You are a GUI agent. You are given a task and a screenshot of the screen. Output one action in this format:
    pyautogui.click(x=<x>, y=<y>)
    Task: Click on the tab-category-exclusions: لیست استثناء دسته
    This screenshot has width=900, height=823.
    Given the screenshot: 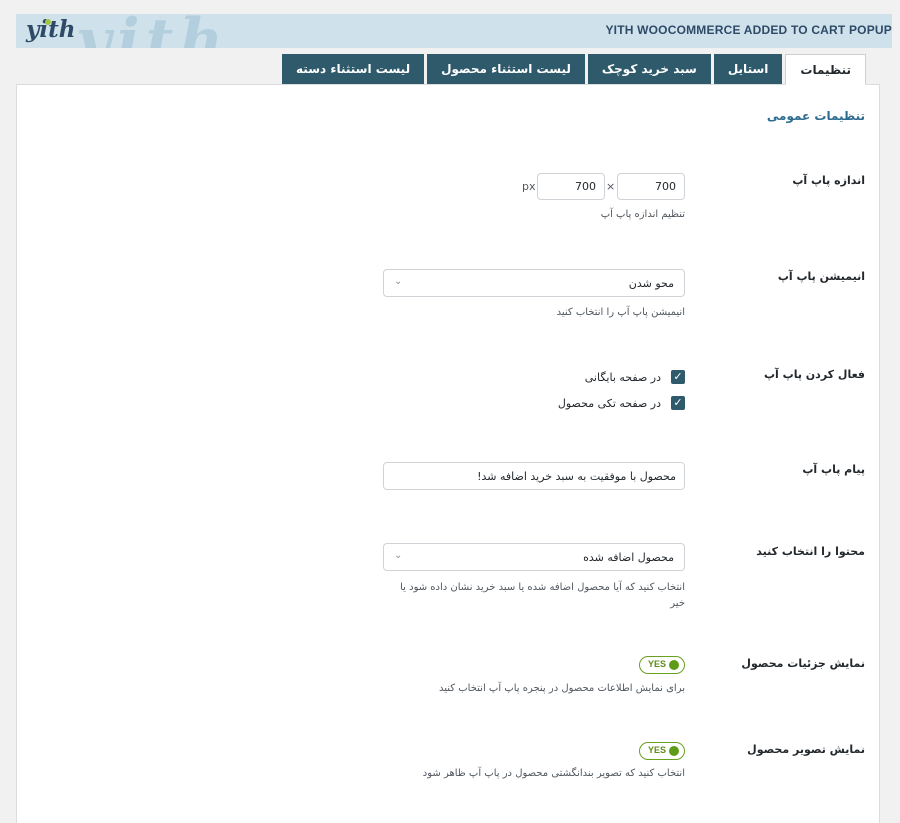 What is the action you would take?
    pyautogui.click(x=353, y=69)
    